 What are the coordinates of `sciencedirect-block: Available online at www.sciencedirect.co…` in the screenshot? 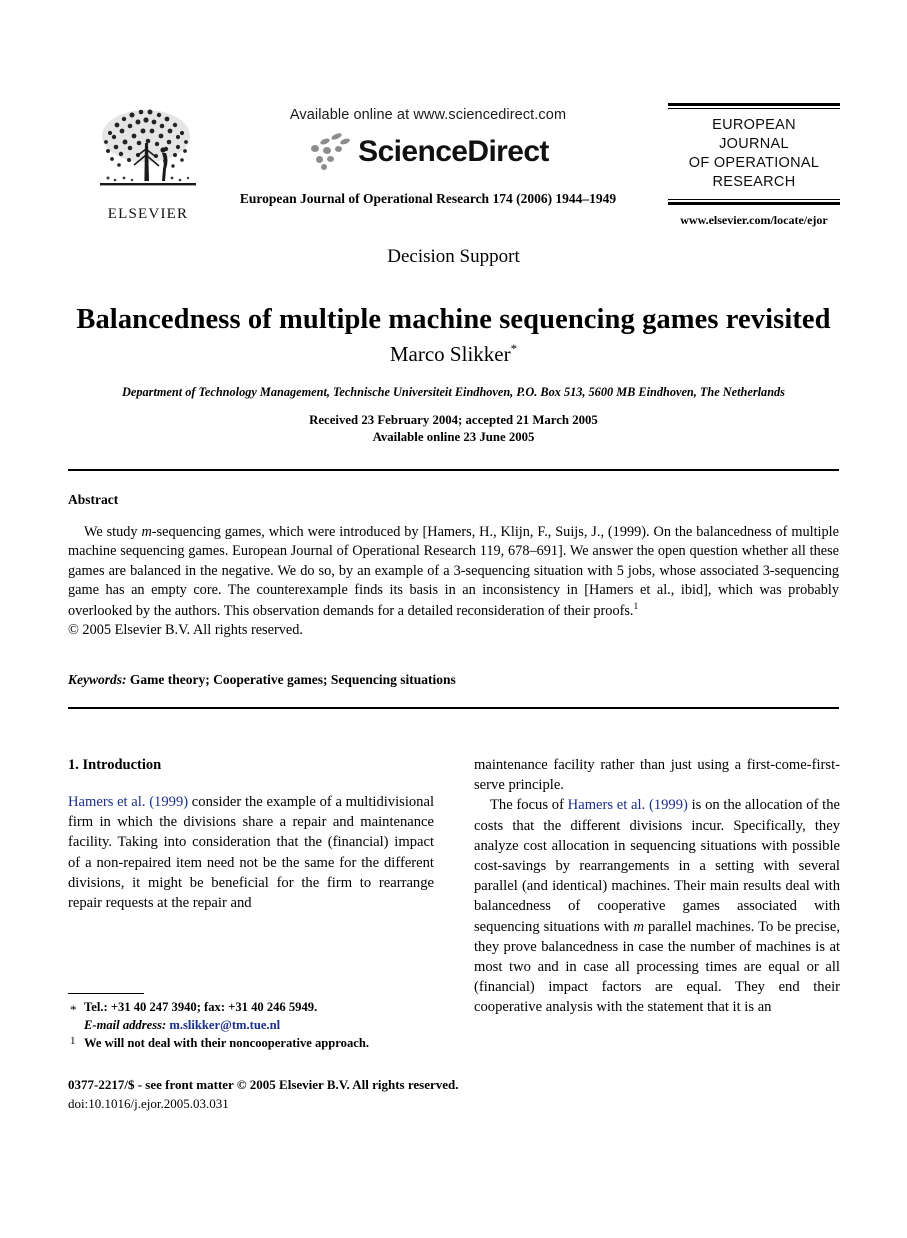 It's located at (428, 157).